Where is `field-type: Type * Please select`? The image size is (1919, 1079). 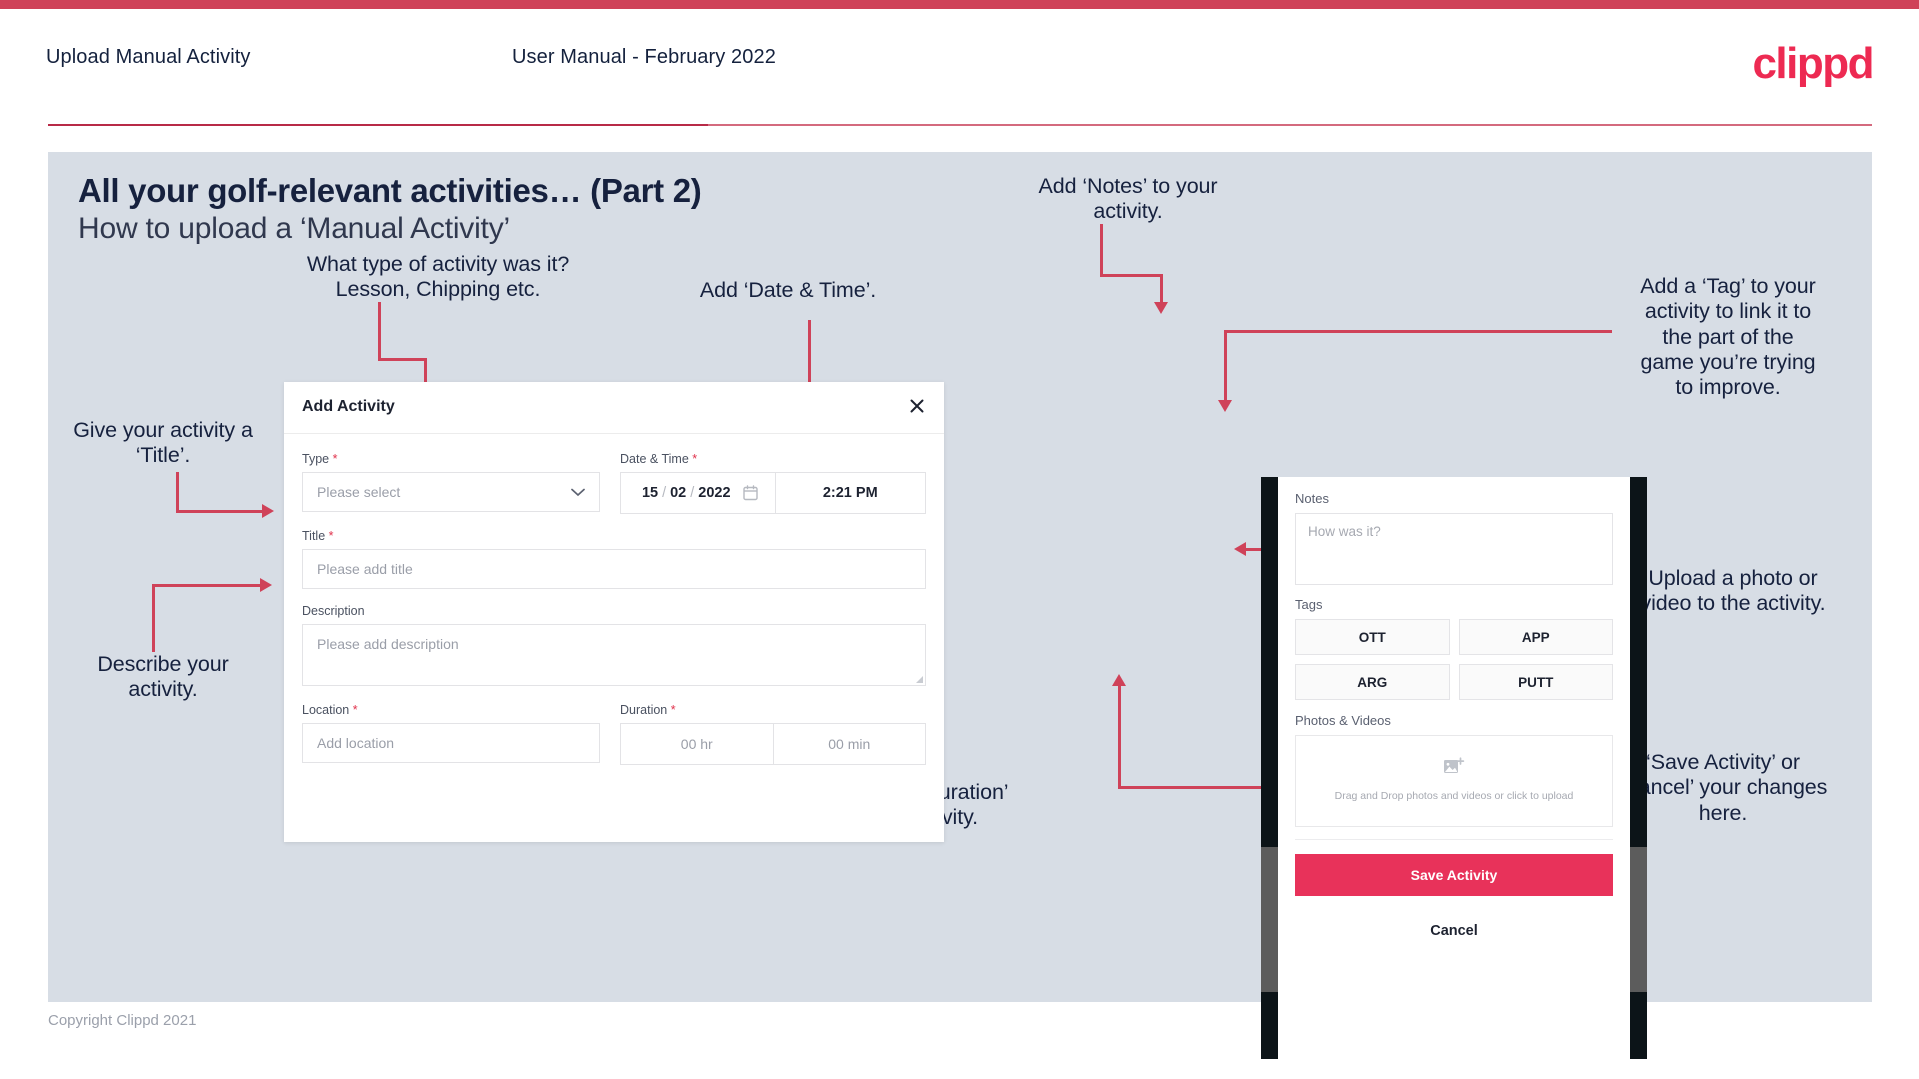
field-type: Type * Please select is located at coordinates (451, 483).